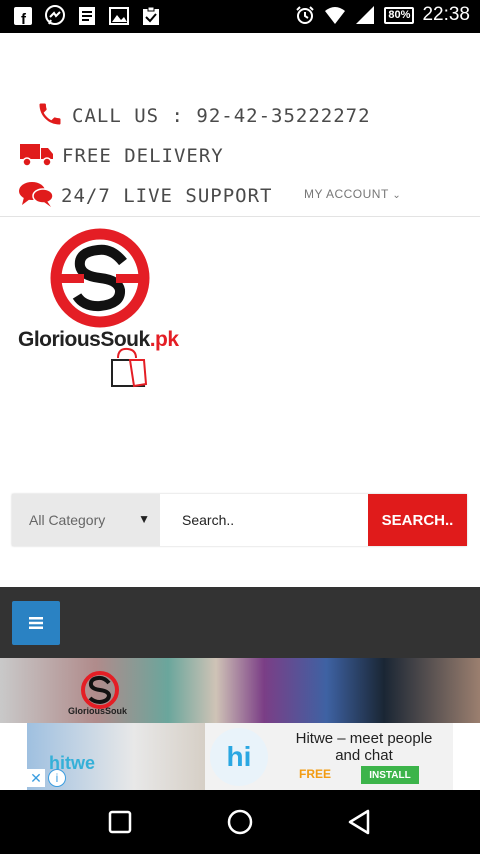 This screenshot has height=854, width=480. I want to click on live-support-row: 24/7 LIVE SUPPORT, so click(145, 196).